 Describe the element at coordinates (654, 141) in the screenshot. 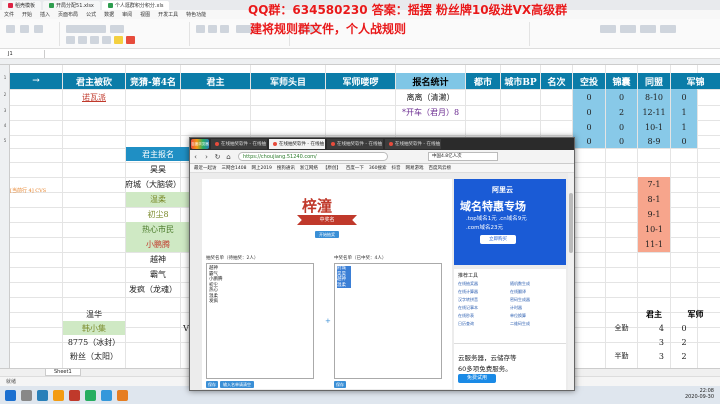

I see `cell-m5: 8-9` at that location.